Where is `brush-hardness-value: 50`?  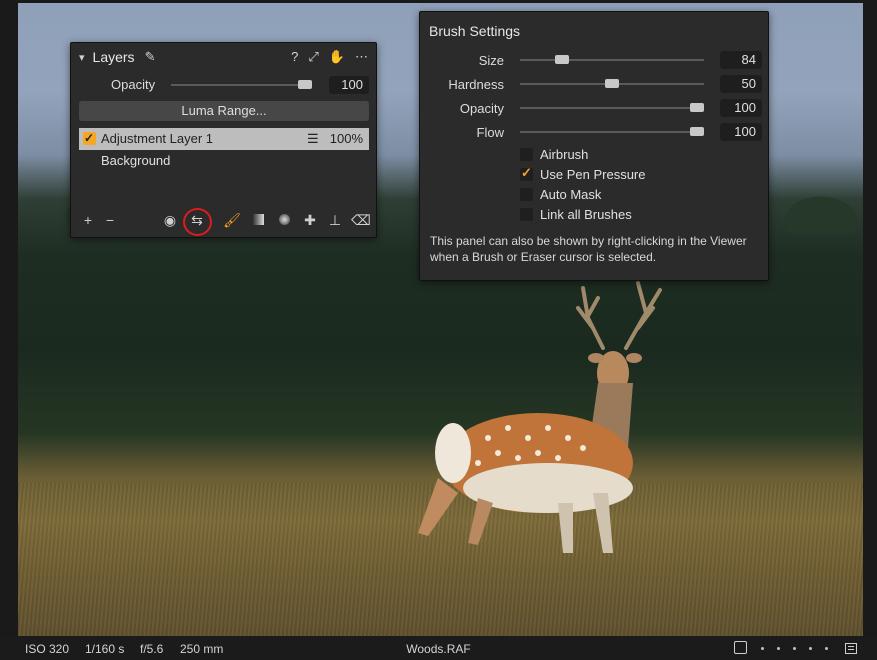
brush-hardness-value: 50 is located at coordinates (741, 84).